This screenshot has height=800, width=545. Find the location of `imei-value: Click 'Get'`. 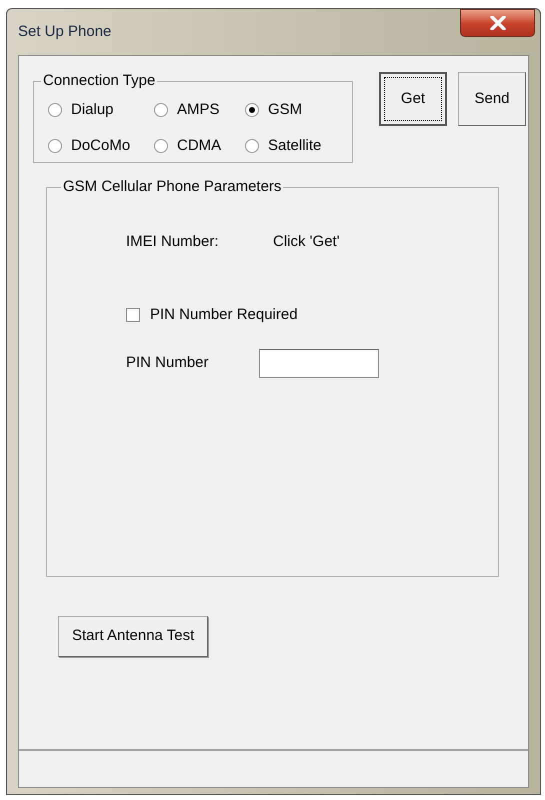

imei-value: Click 'Get' is located at coordinates (306, 242).